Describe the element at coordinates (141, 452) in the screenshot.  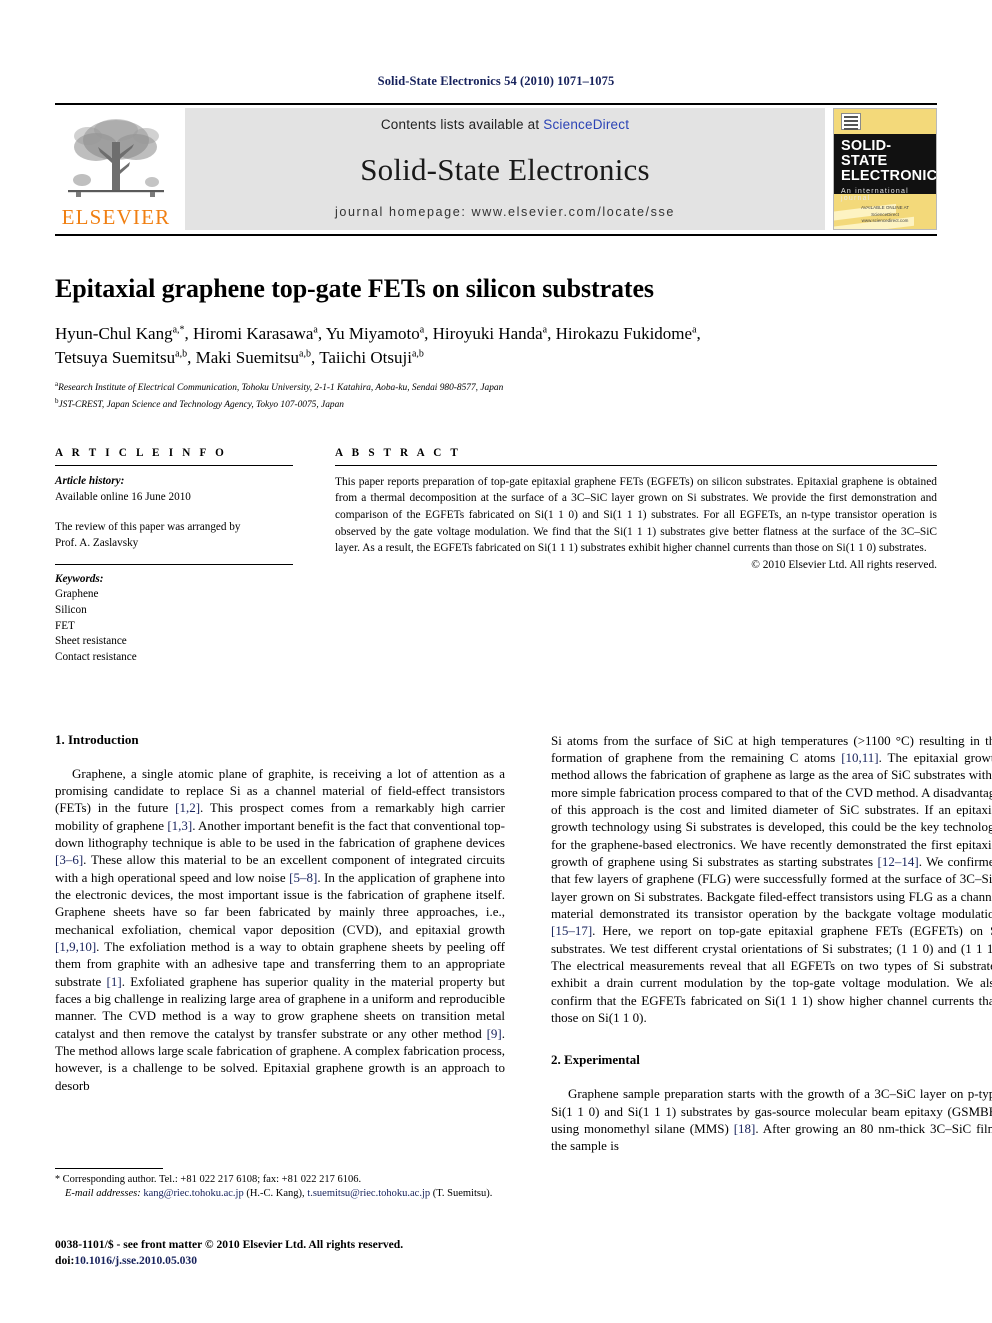
I see `article-info-heading: A R T I C L E I N F O` at that location.